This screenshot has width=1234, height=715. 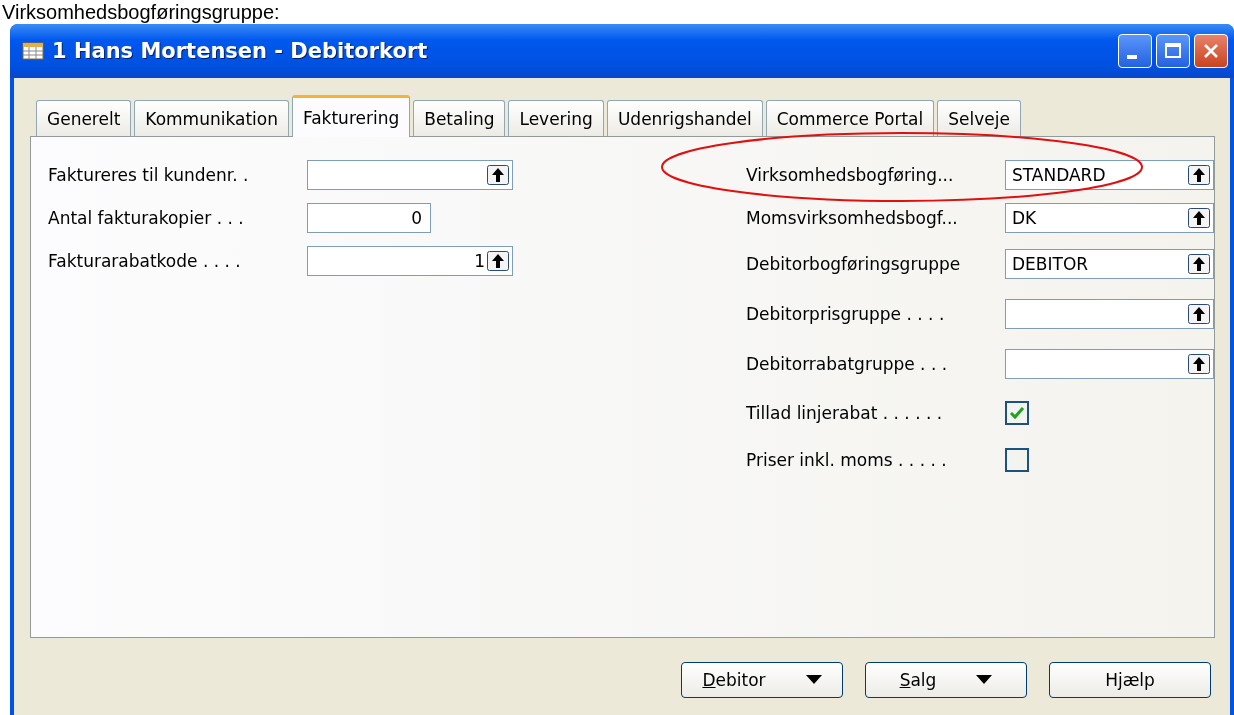 What do you see at coordinates (854, 264) in the screenshot?
I see `field-label: Debitorbogføringsgruppe` at bounding box center [854, 264].